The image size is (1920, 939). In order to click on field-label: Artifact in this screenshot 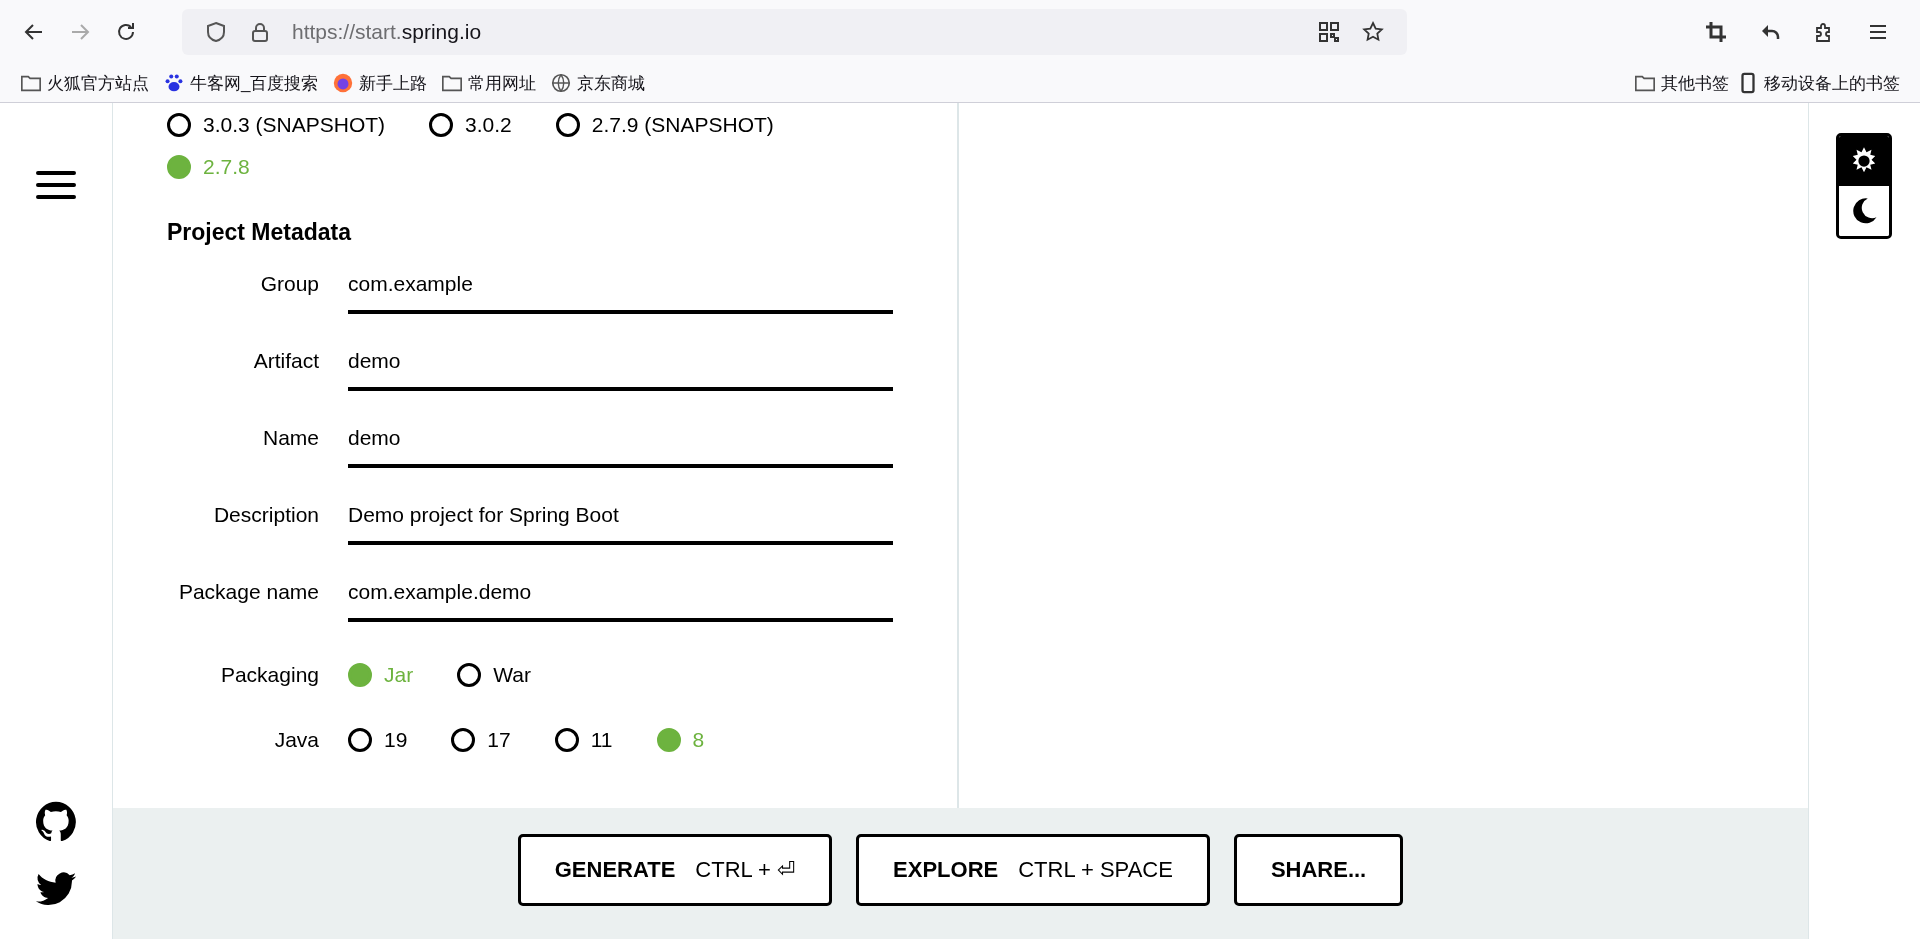, I will do `click(285, 361)`.